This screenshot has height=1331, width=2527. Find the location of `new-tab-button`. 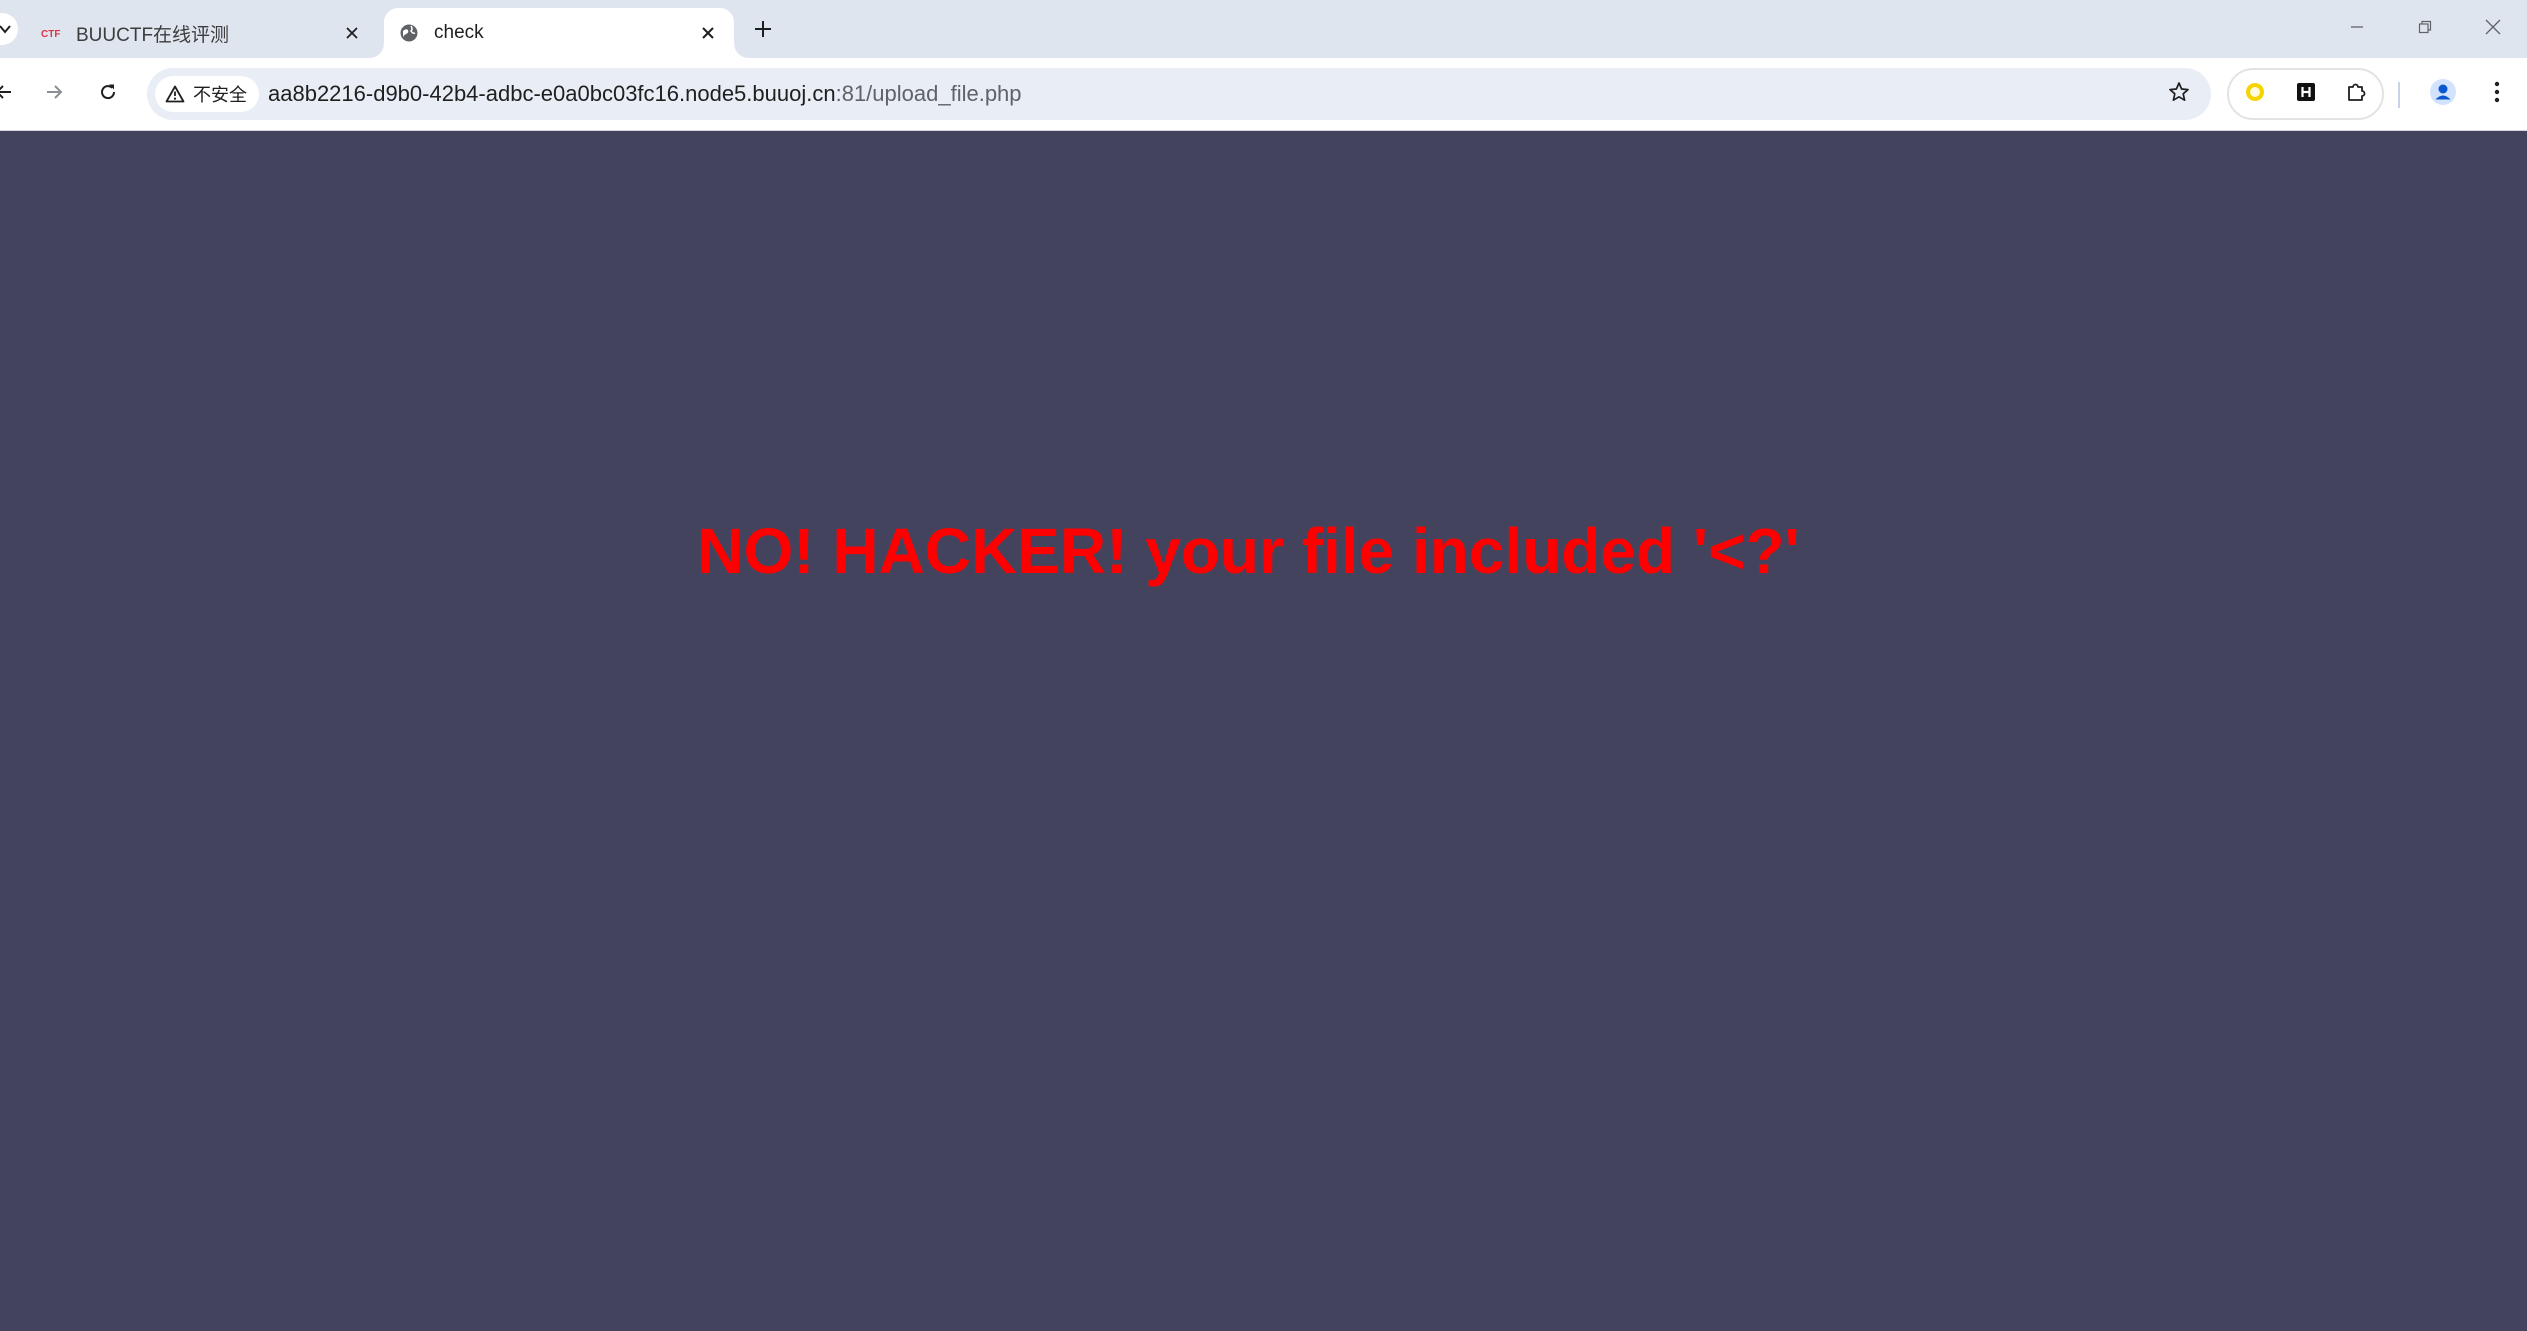

new-tab-button is located at coordinates (763, 31).